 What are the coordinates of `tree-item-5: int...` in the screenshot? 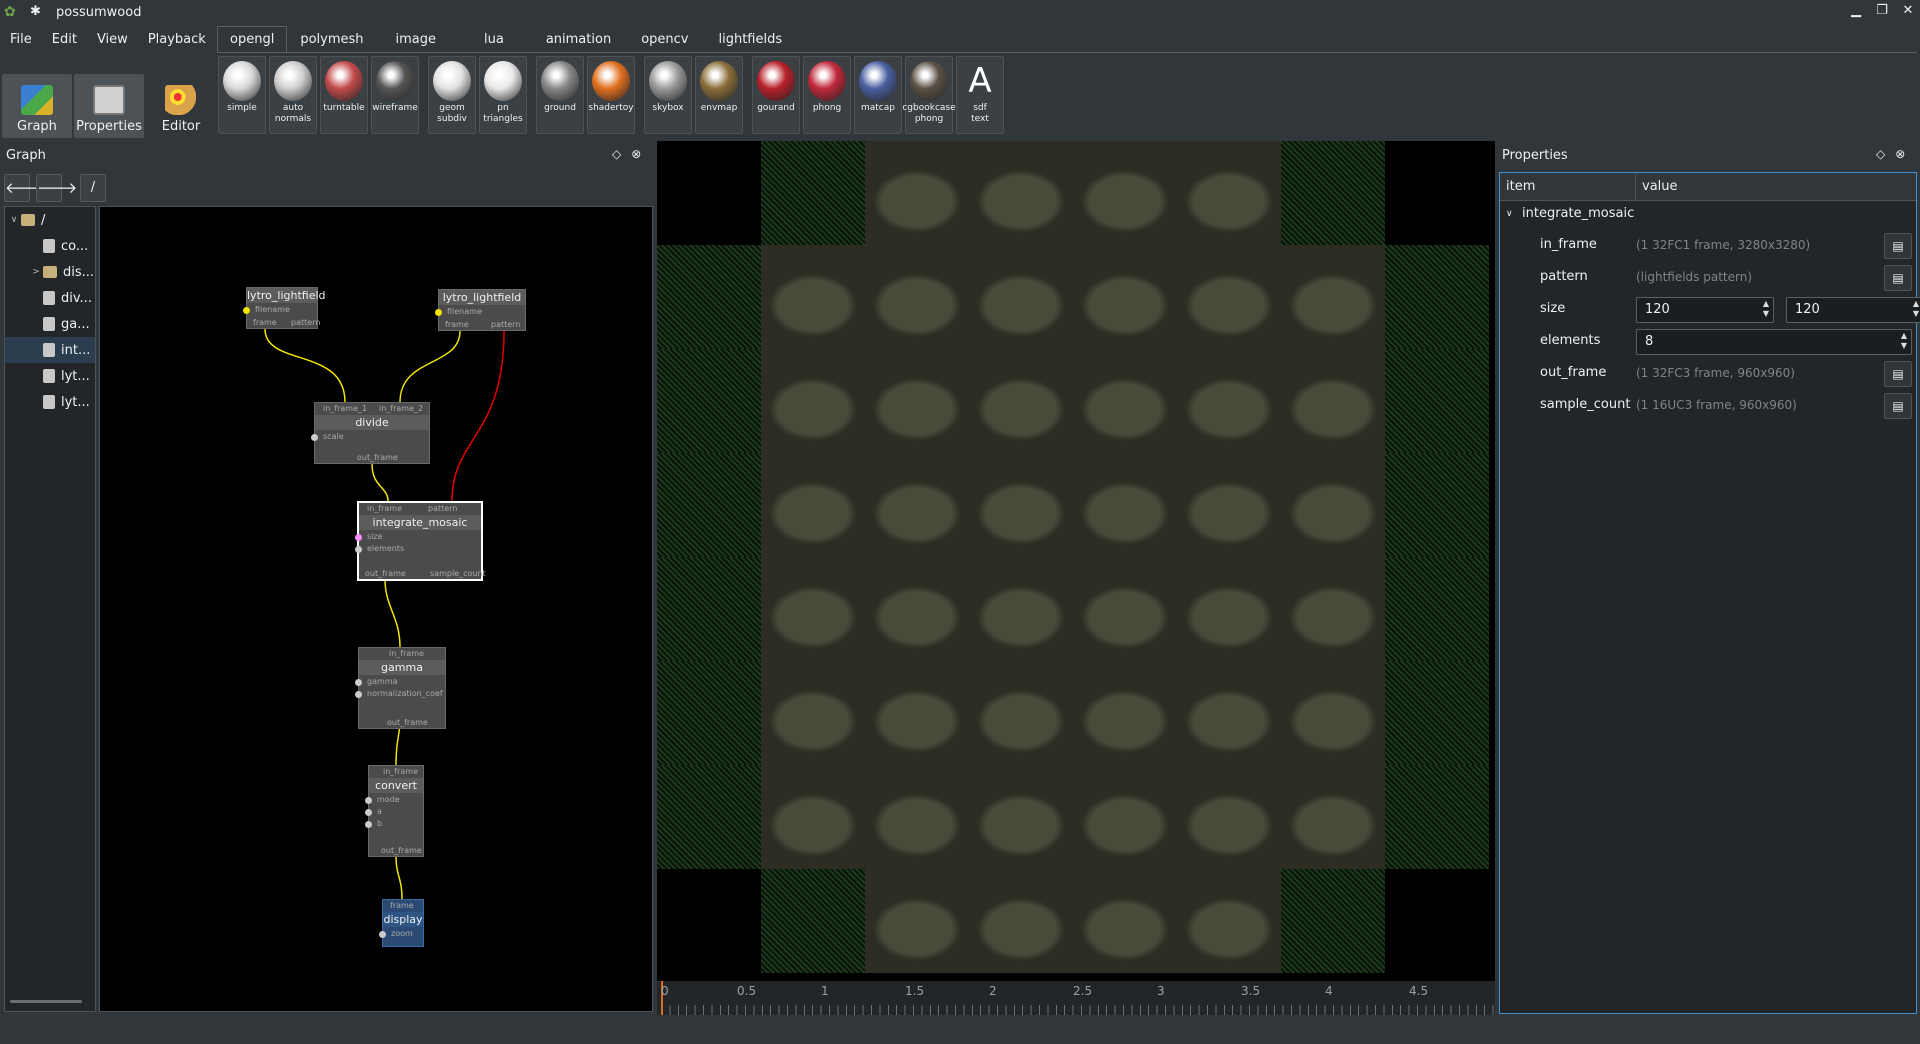 It's located at (50, 350).